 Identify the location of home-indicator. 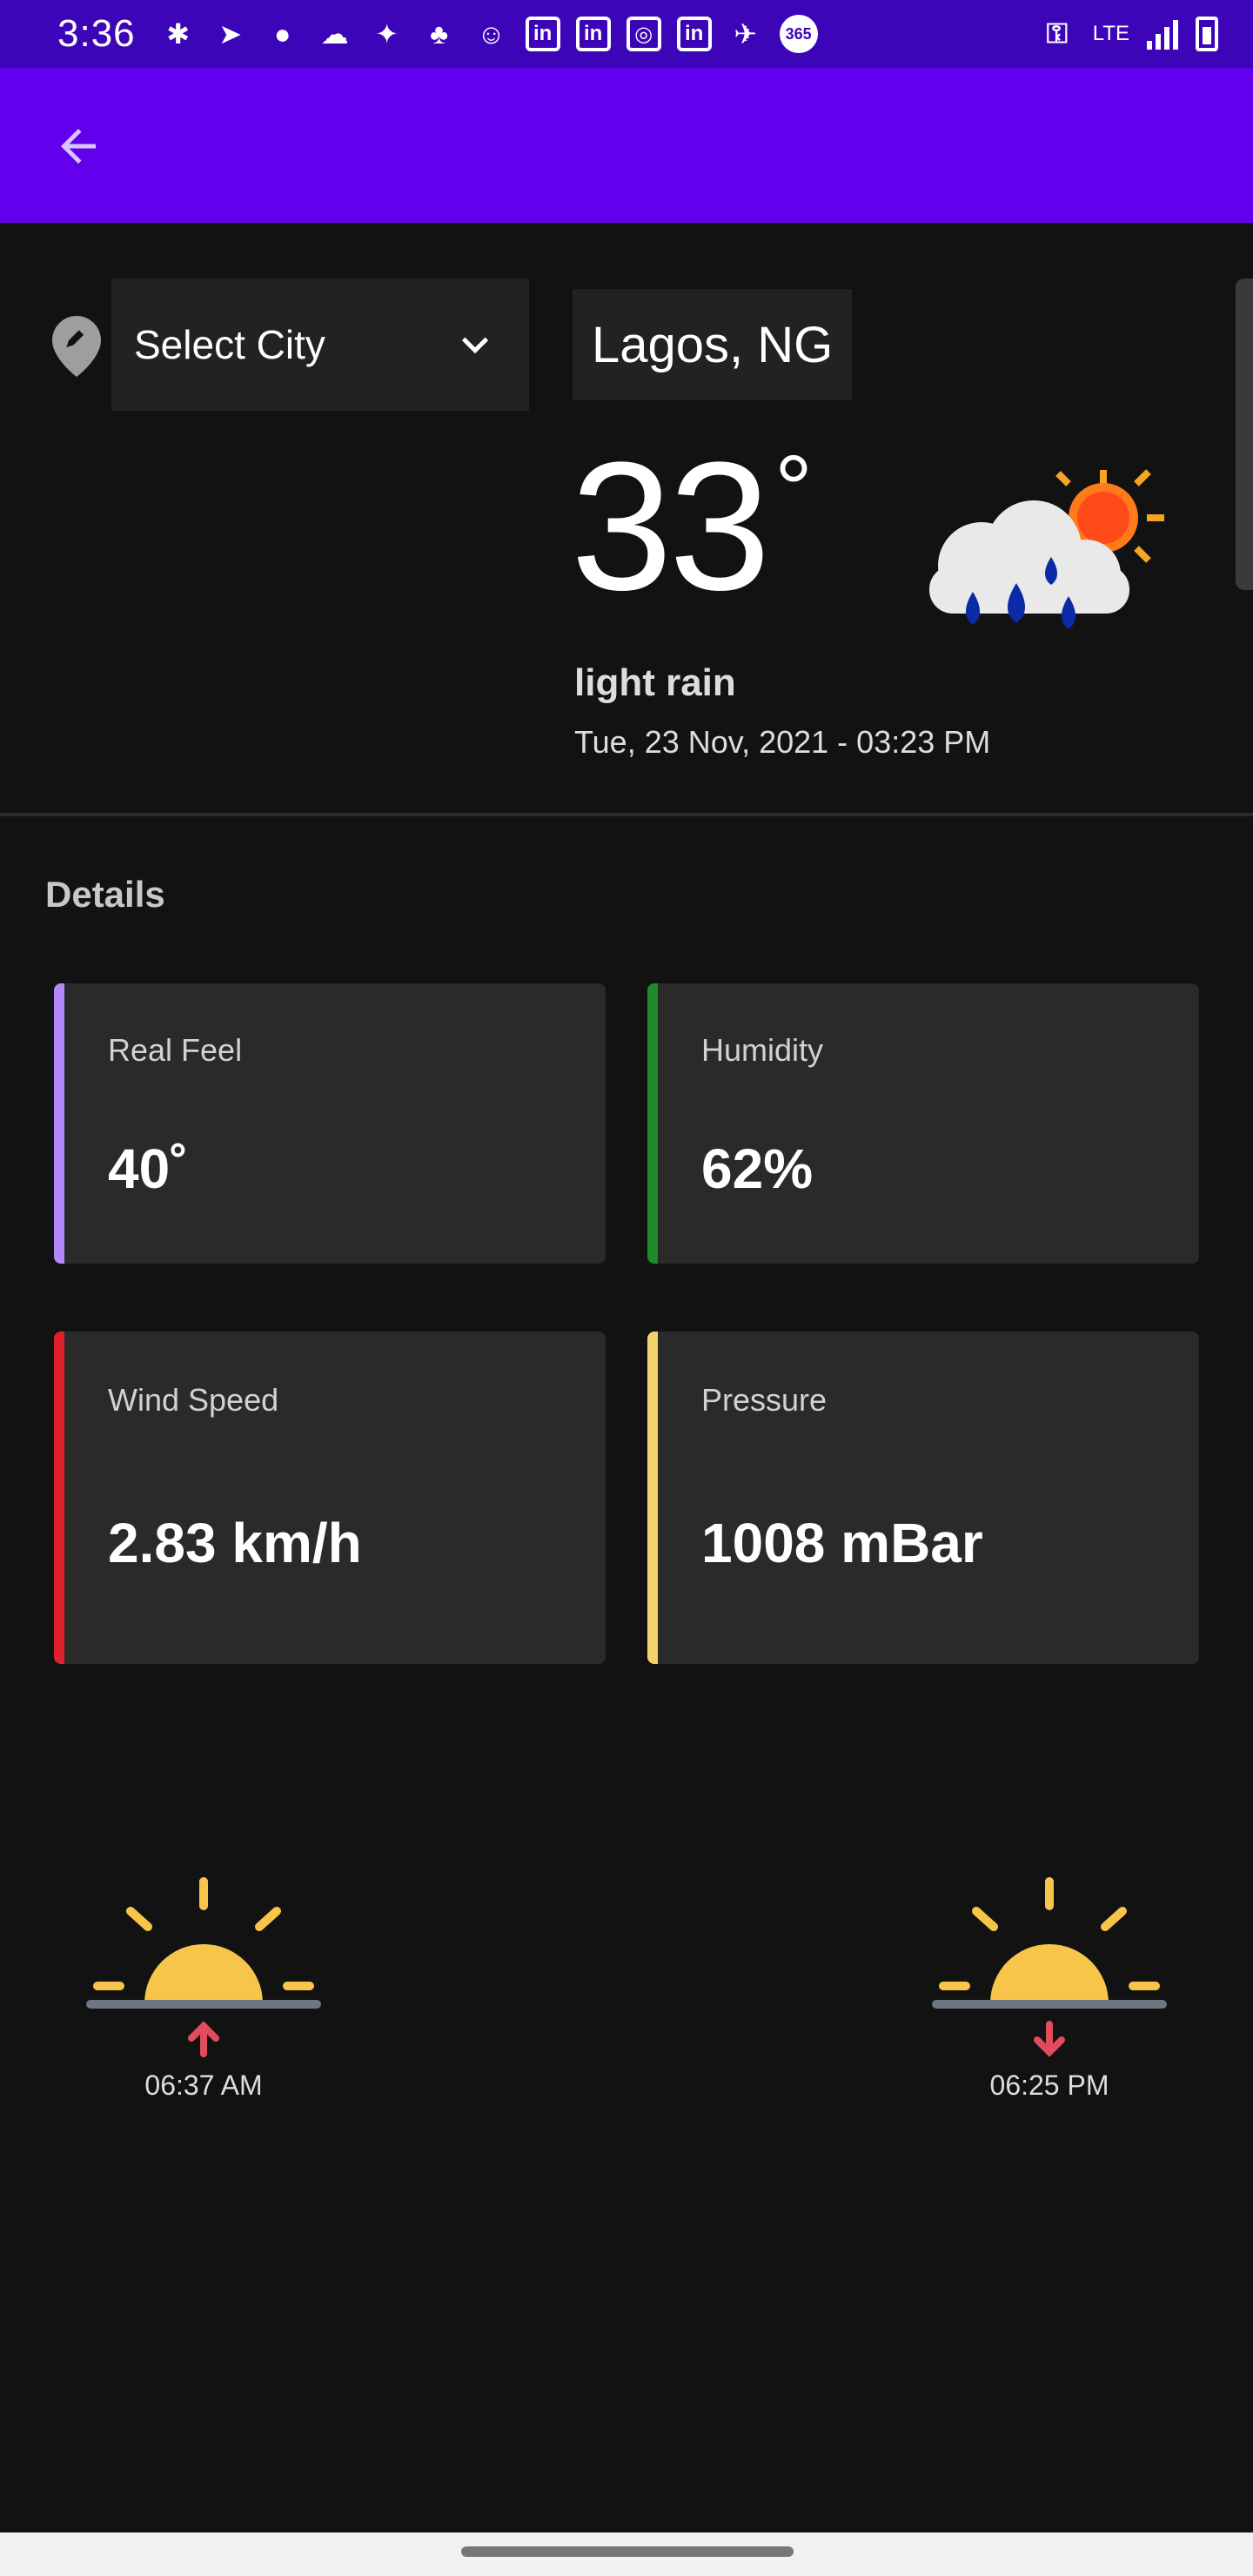
(627, 2551).